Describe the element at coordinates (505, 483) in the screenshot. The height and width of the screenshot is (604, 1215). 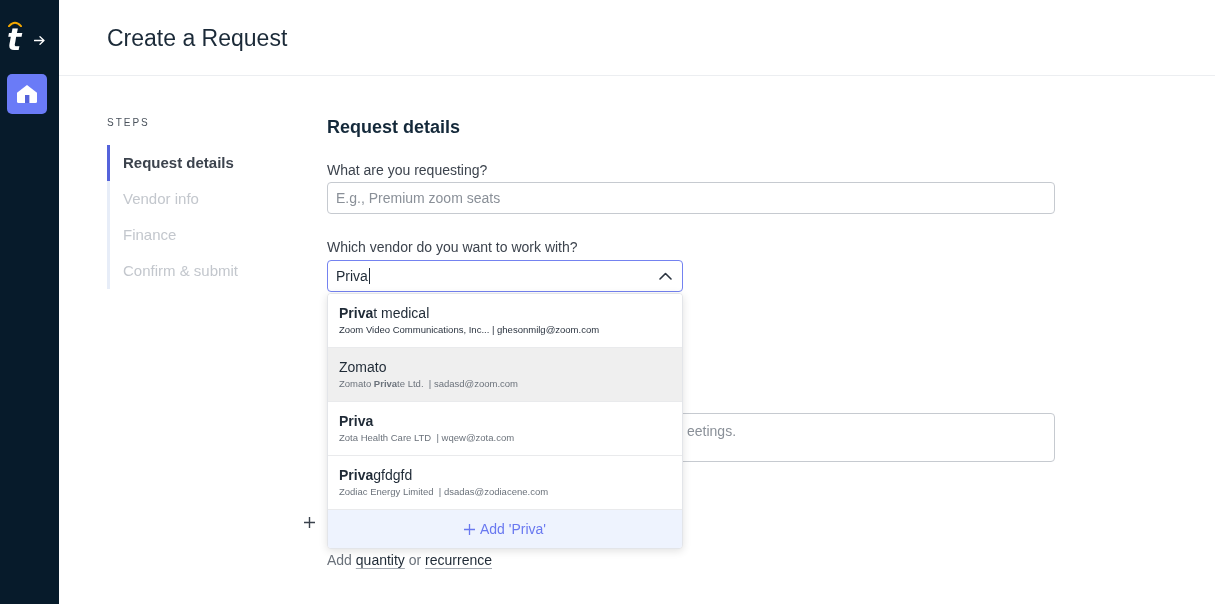
I see `vendor-option: Privagfdgfd Zodiac Energy Limited | dsadas@zodiacene.com` at that location.